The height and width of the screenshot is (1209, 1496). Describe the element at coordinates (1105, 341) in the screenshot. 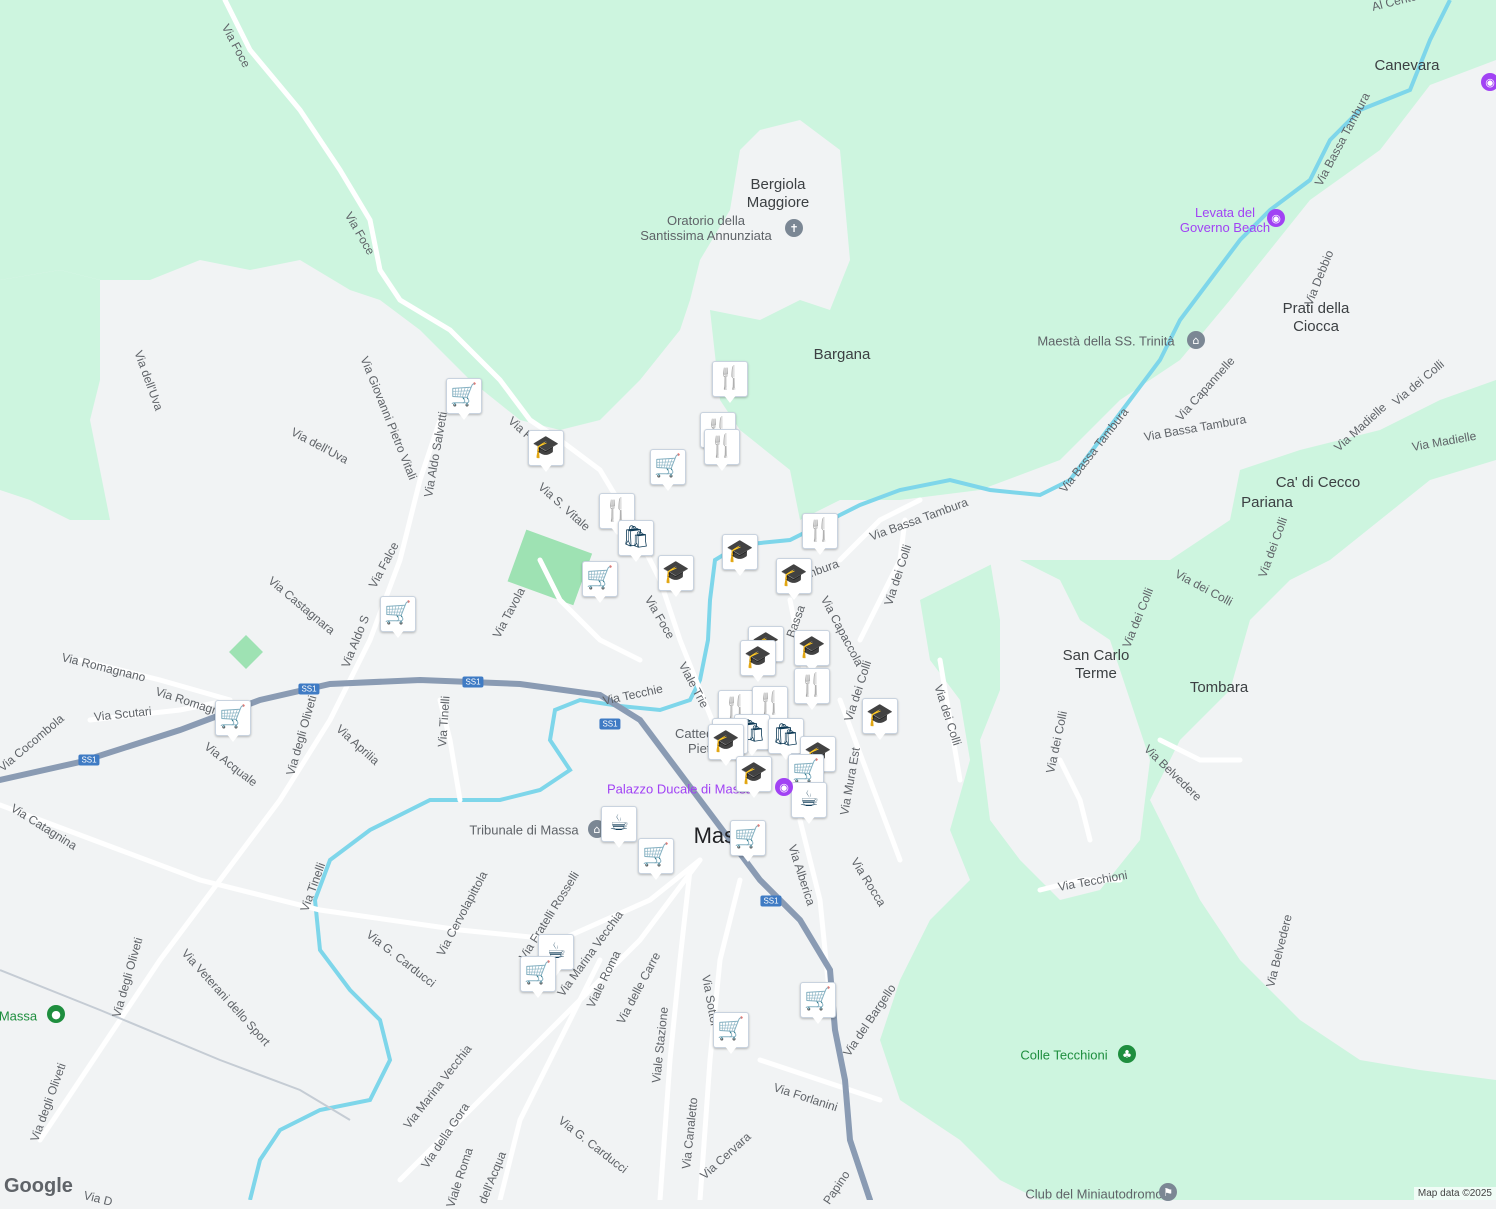

I see `poi-maesta-ss-trinita: Maestà della SS. Trinità` at that location.